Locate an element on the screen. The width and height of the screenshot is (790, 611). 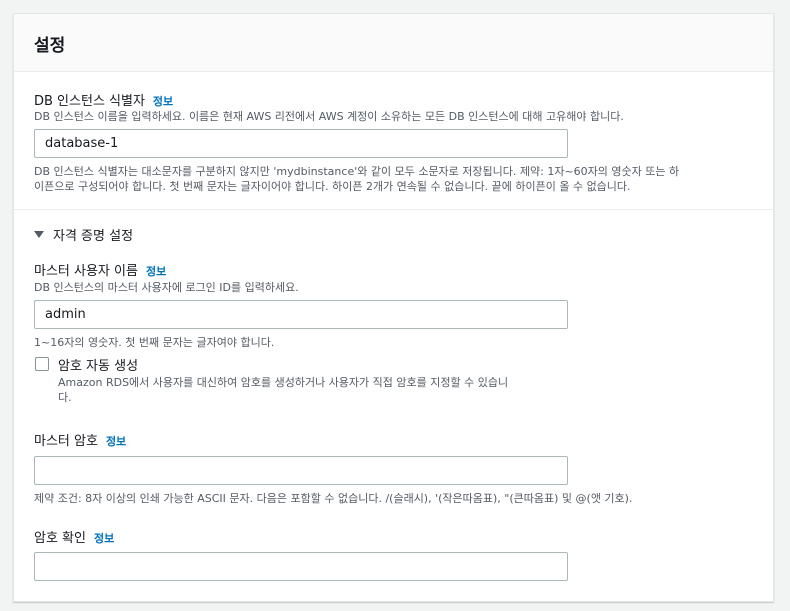
master-username-description: DB 인스턴스의 마스터 사용자에 로그인 ID를 입력하세요. is located at coordinates (166, 287).